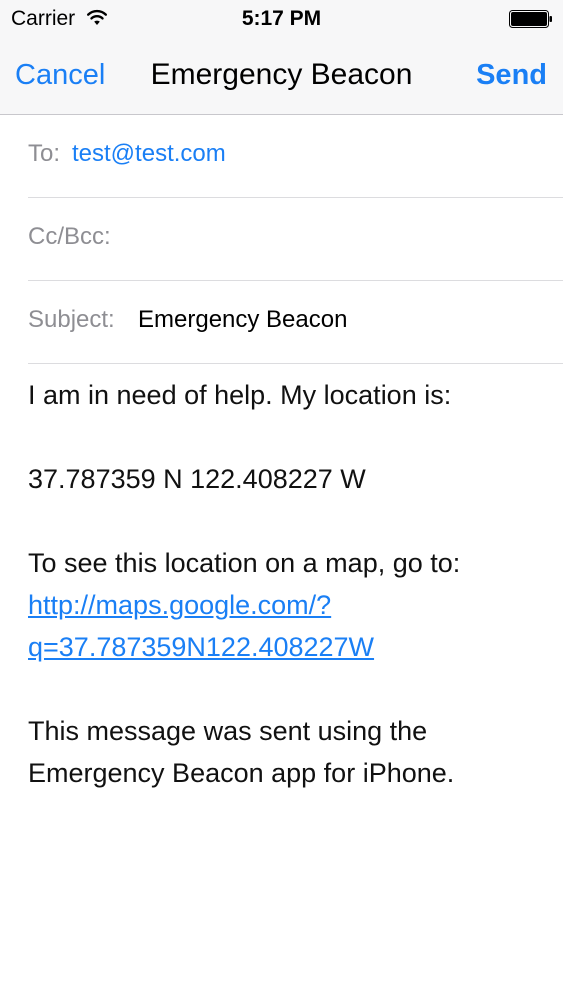 This screenshot has width=563, height=1000. I want to click on map-link-line-2: q=37.787359N122.408227W, so click(283, 647).